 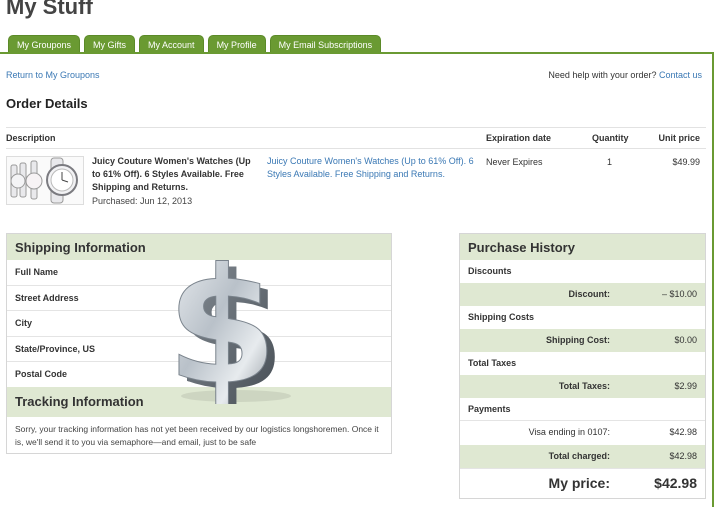 I want to click on watch-icon, so click(x=45, y=180).